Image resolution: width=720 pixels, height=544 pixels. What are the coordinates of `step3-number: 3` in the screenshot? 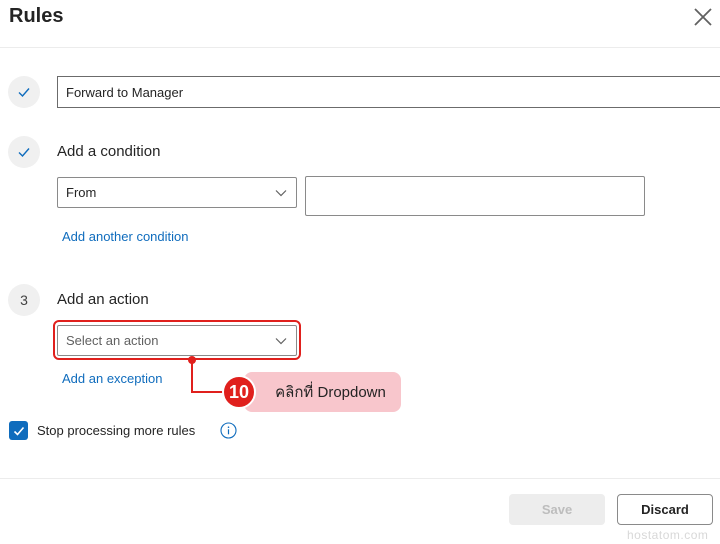 It's located at (24, 300).